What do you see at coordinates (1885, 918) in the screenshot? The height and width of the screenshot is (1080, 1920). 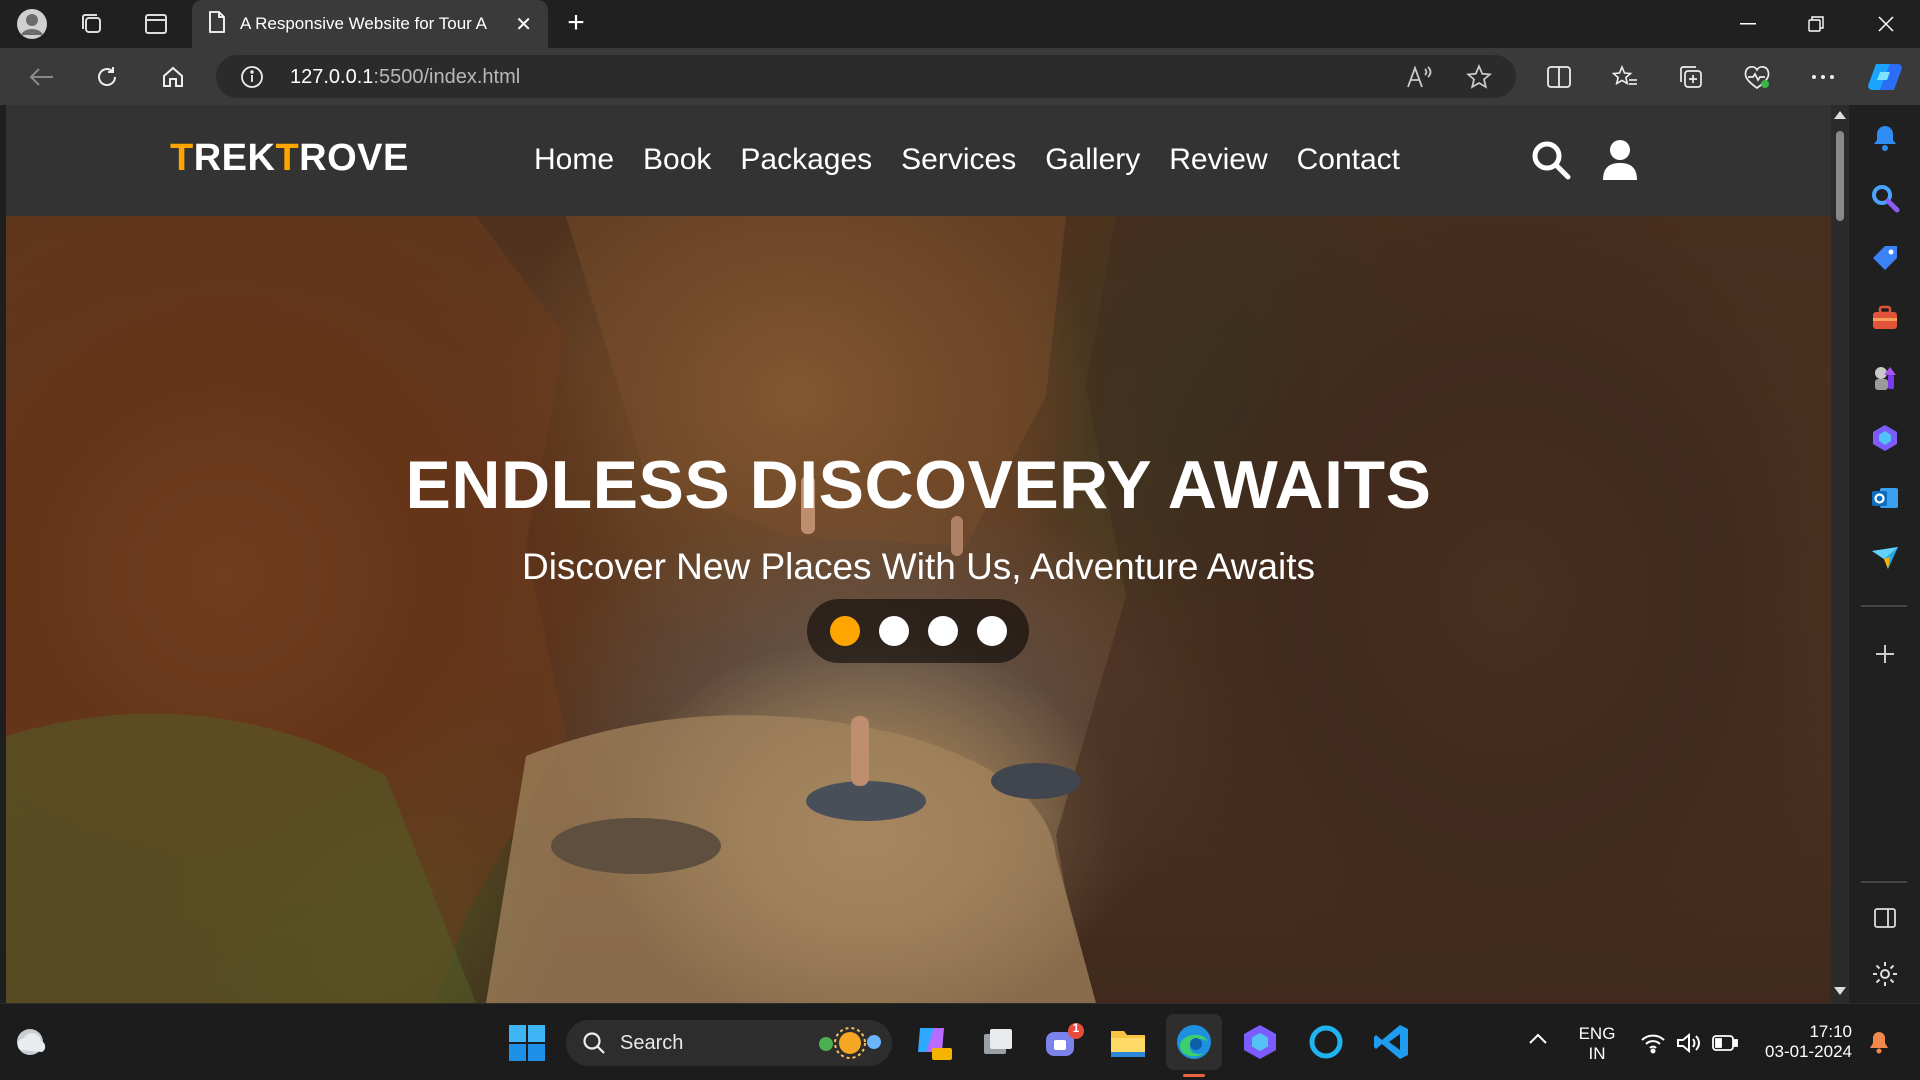 I see `hide-sidebar-icon` at bounding box center [1885, 918].